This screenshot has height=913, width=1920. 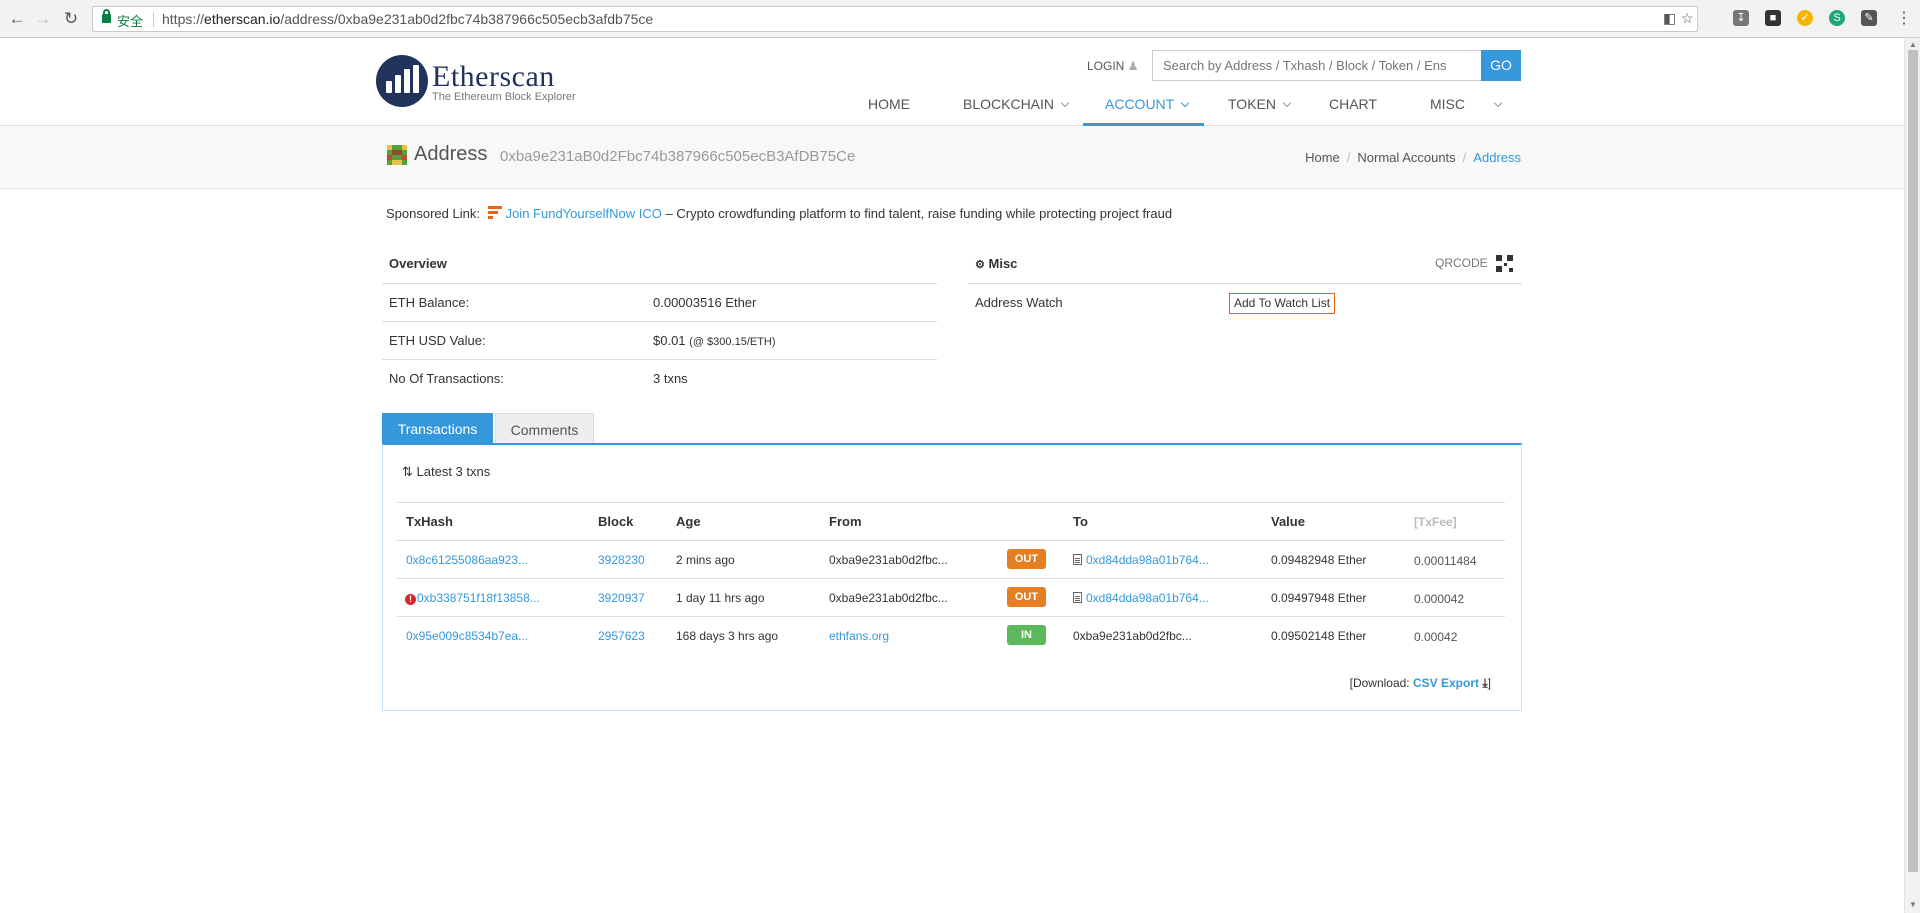 What do you see at coordinates (446, 378) in the screenshot?
I see `tx-count-label: No Of Transactions:` at bounding box center [446, 378].